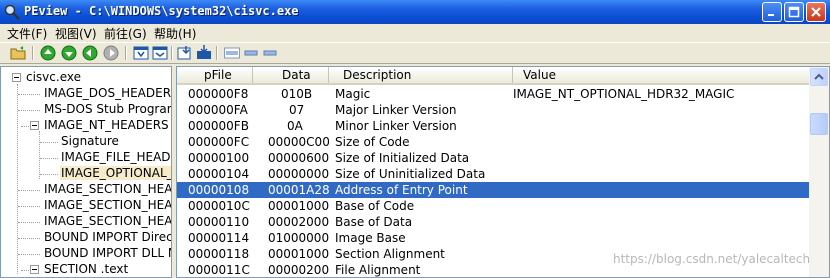 The height and width of the screenshot is (278, 830). Describe the element at coordinates (107, 189) in the screenshot. I see `tree-item-section-header-text: IMAGE_SECTION_HEADER .text` at that location.